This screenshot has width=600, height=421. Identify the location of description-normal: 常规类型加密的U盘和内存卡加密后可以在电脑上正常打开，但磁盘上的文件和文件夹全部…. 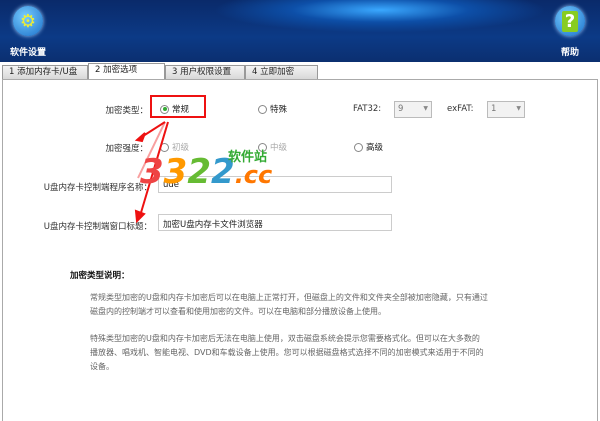
(289, 304).